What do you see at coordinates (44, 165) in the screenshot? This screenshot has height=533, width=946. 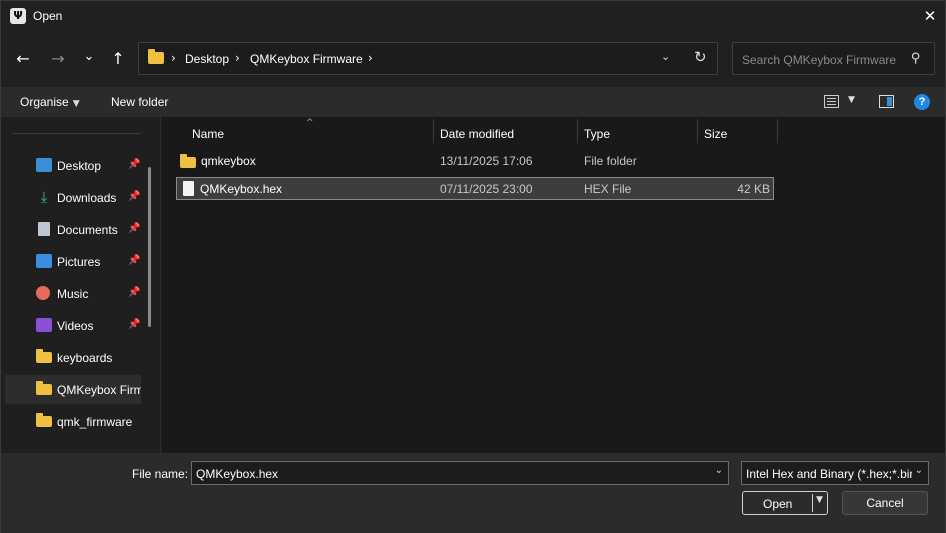 I see `desktop-icon` at bounding box center [44, 165].